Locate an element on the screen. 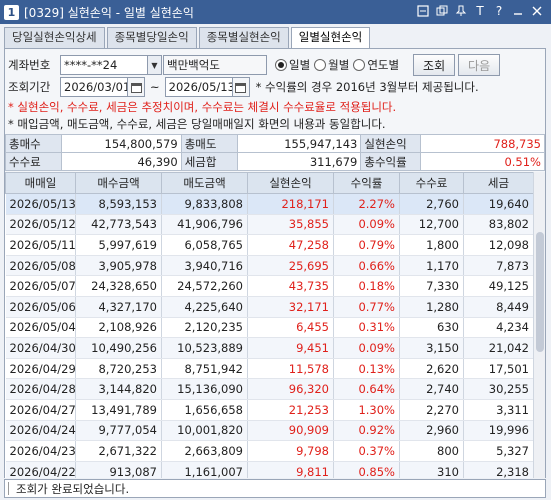  cell-trade-date: 2026/04/28 is located at coordinates (40, 389).